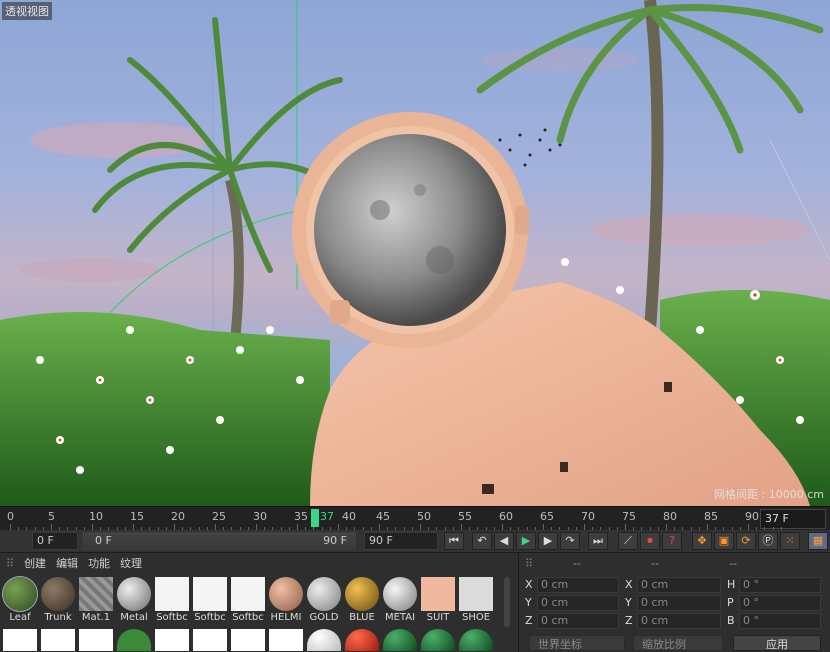 This screenshot has height=652, width=830. I want to click on tick-label: 0, so click(10, 516).